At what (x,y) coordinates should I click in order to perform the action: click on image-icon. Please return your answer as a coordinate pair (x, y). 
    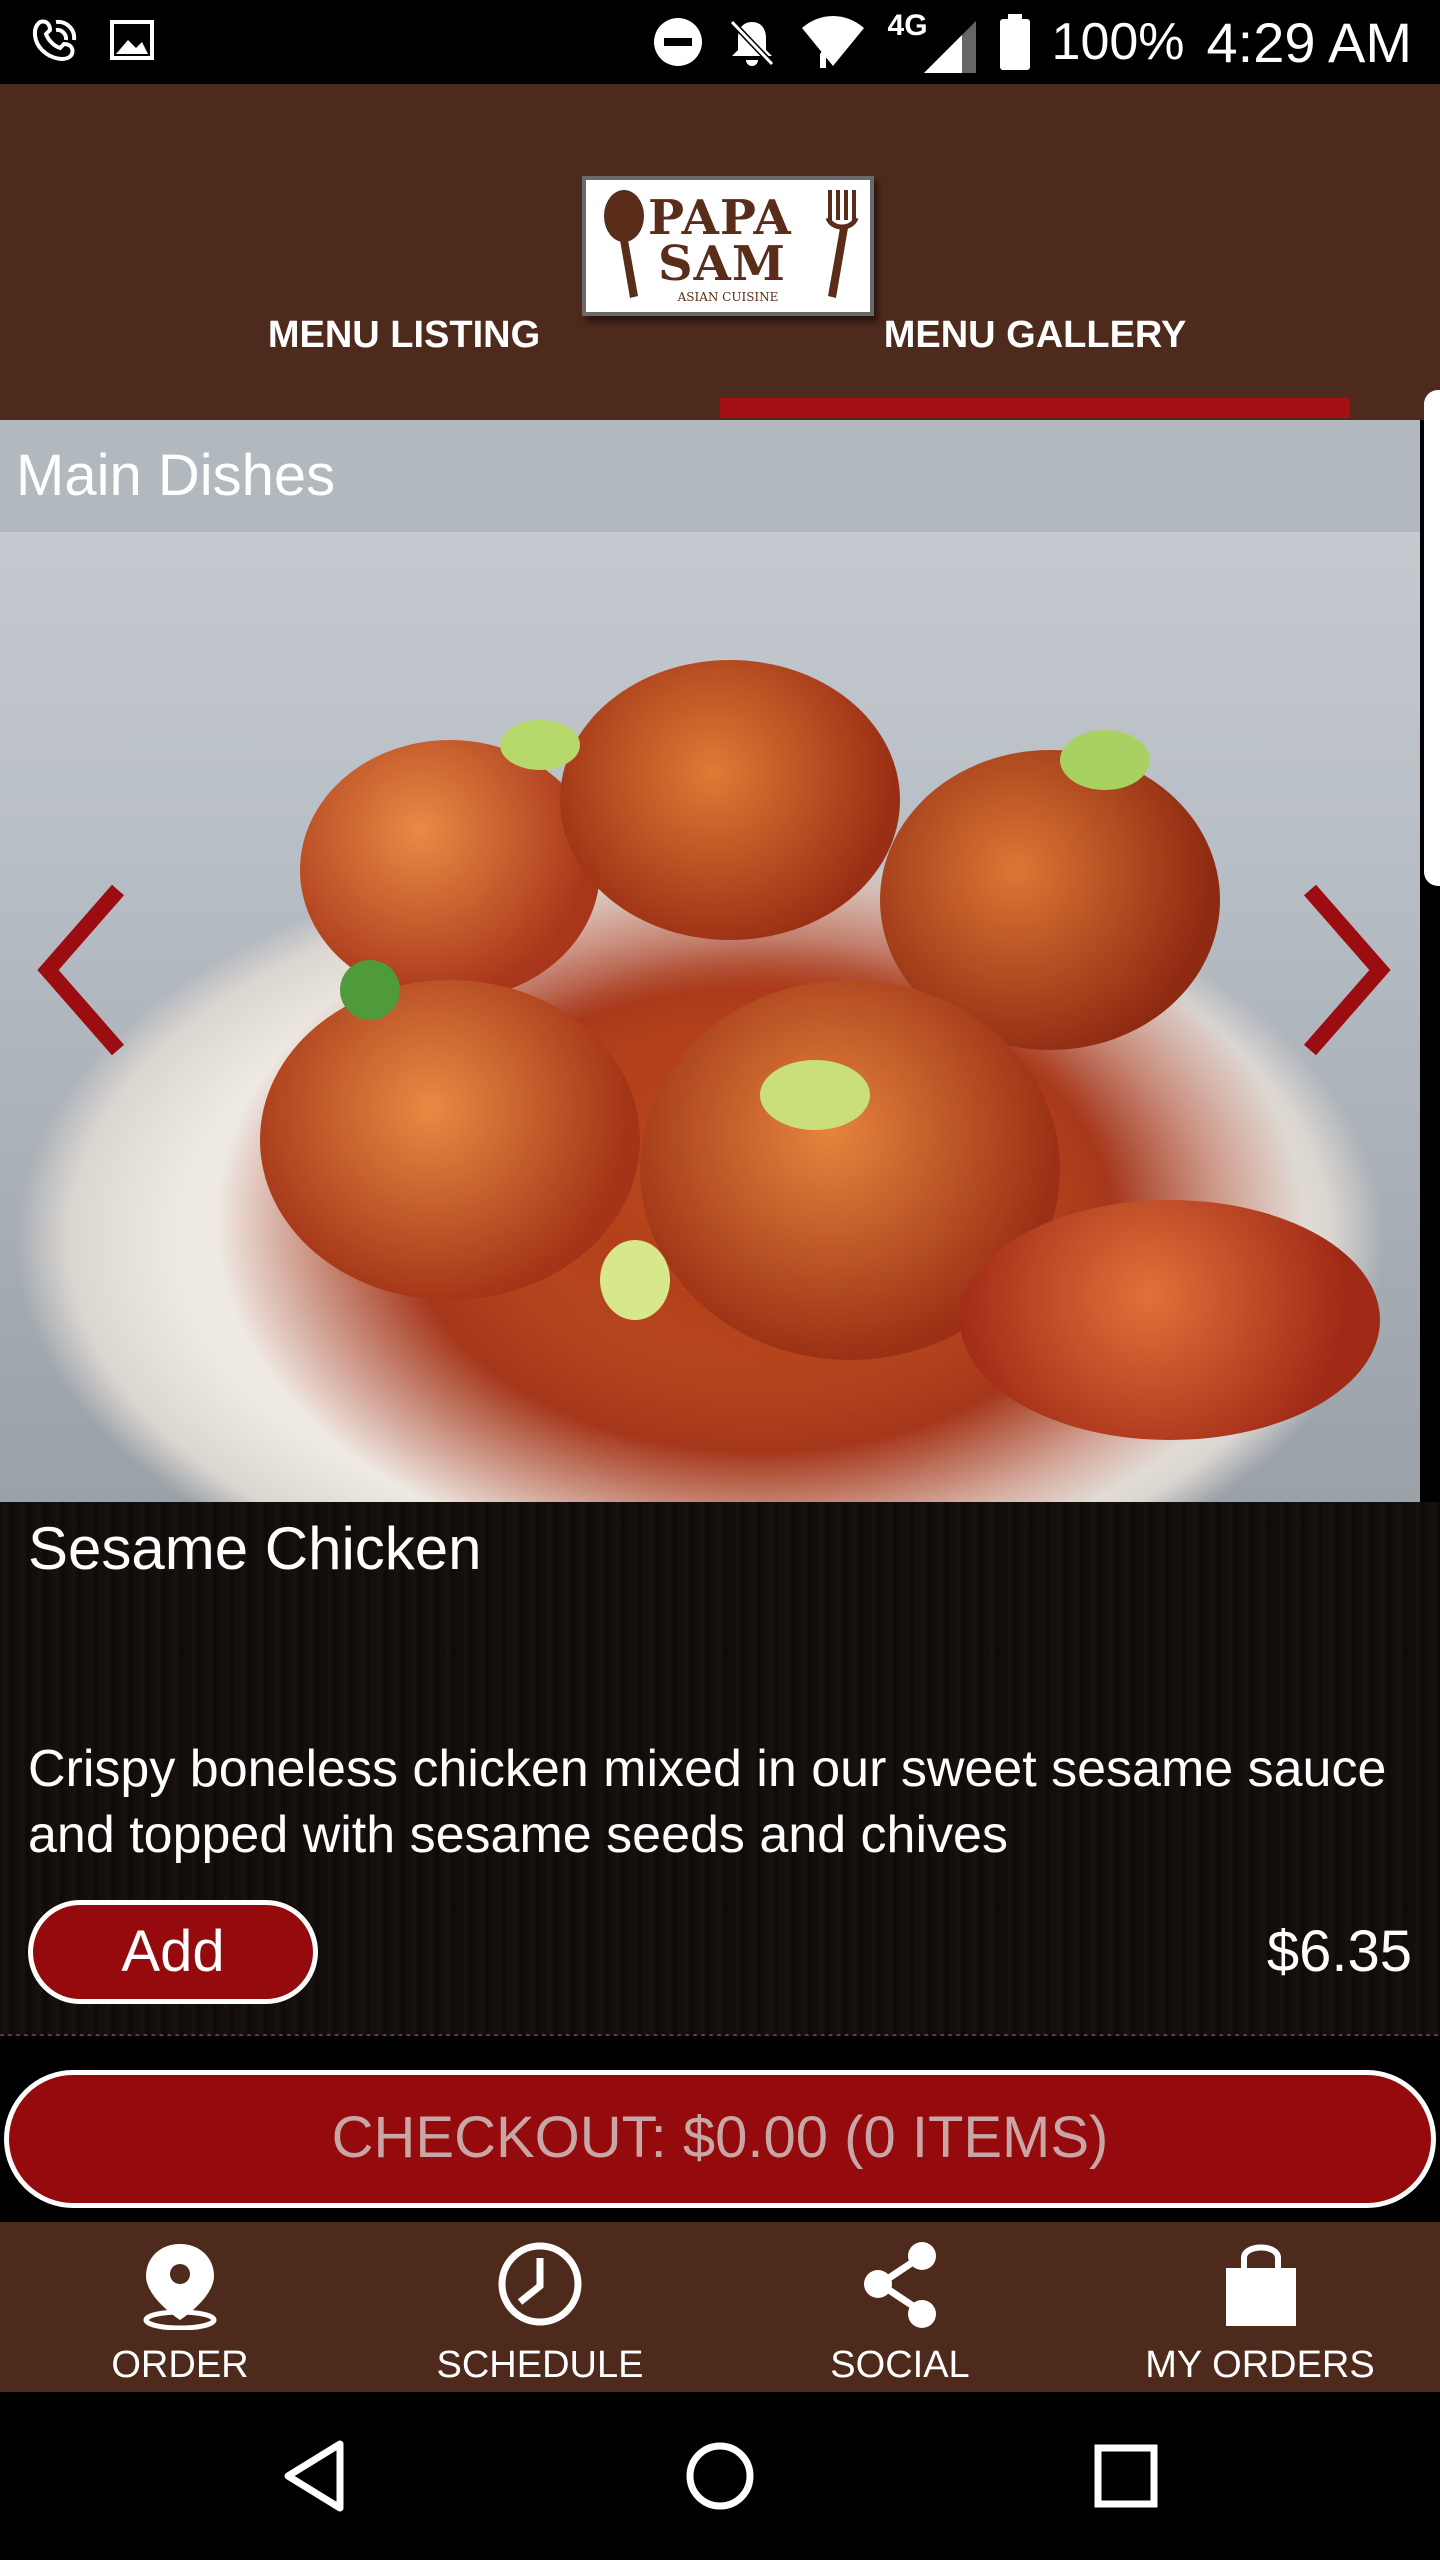
    Looking at the image, I should click on (132, 40).